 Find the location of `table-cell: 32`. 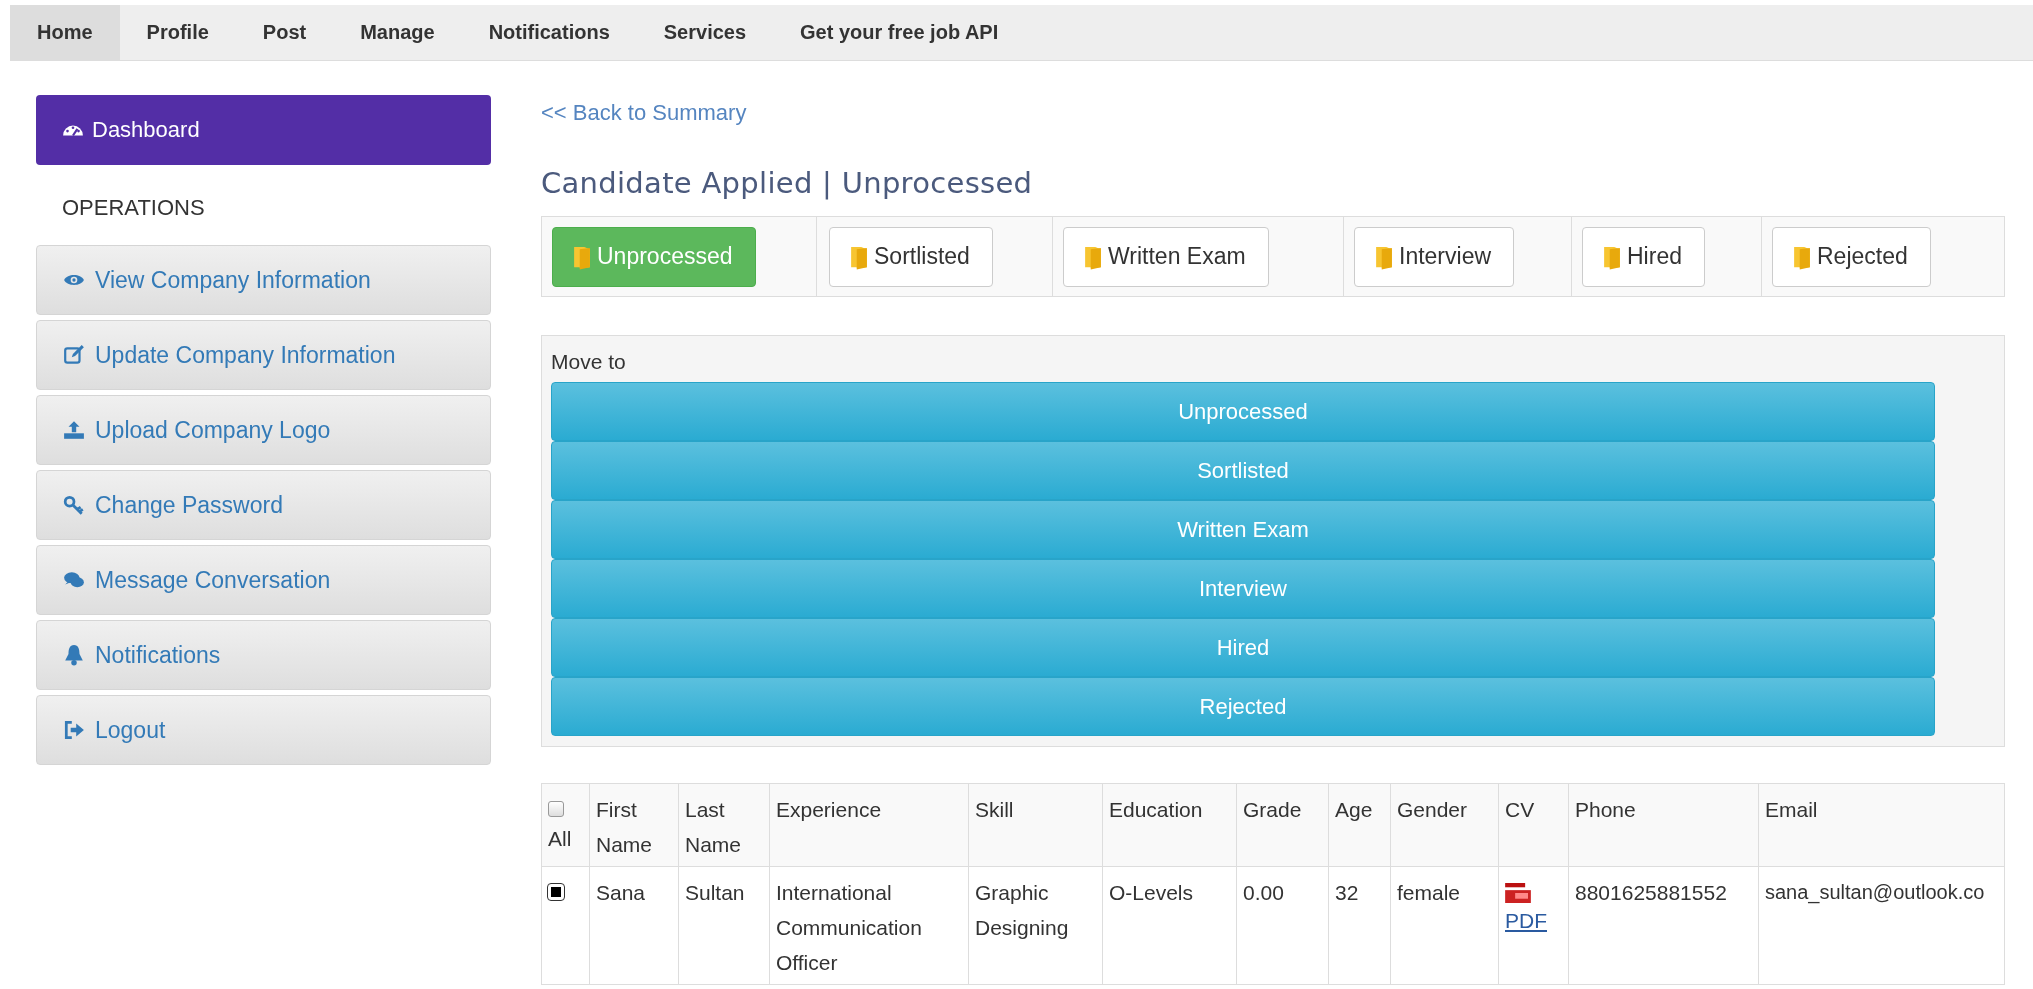

table-cell: 32 is located at coordinates (1359, 925).